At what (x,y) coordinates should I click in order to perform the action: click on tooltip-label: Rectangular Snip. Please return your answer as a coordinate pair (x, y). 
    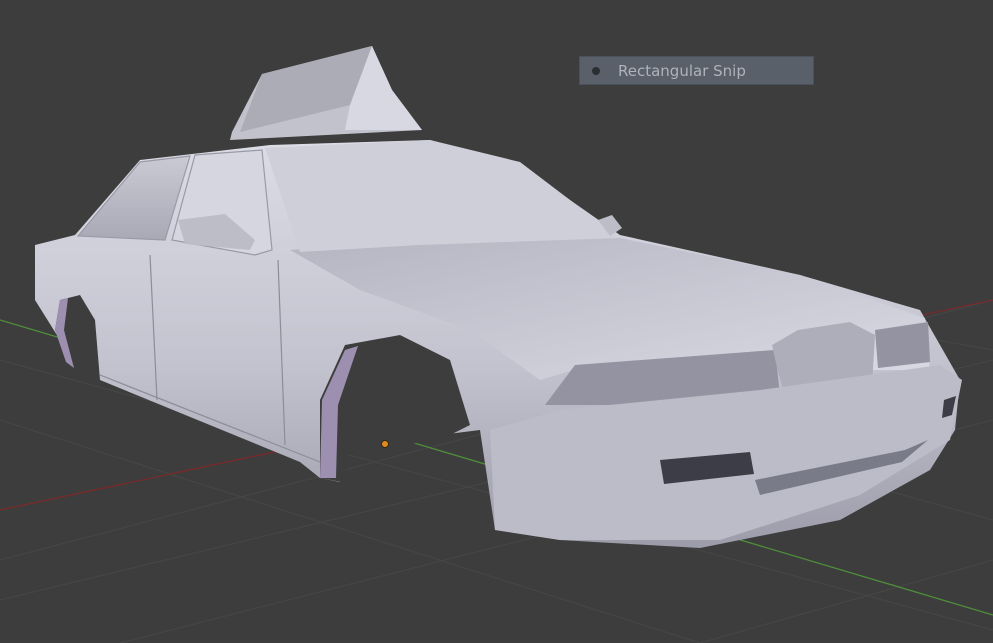
    Looking at the image, I should click on (682, 70).